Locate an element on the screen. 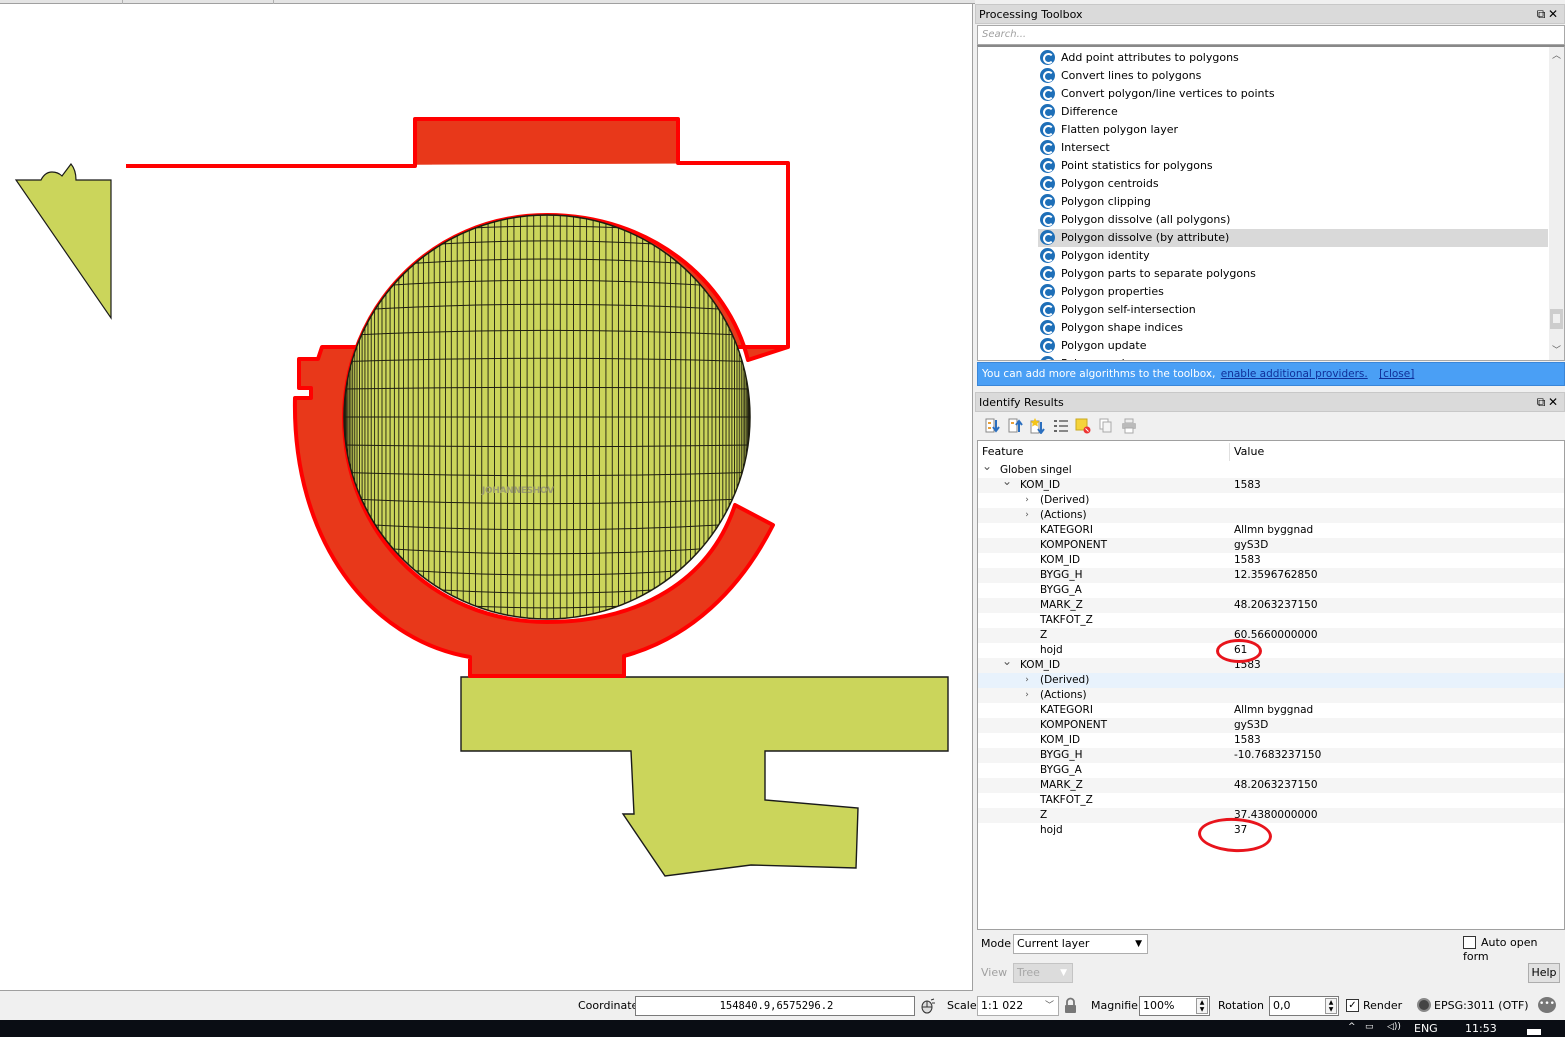 The height and width of the screenshot is (1037, 1565). render-checkbox: ✓ Render is located at coordinates (1374, 1005).